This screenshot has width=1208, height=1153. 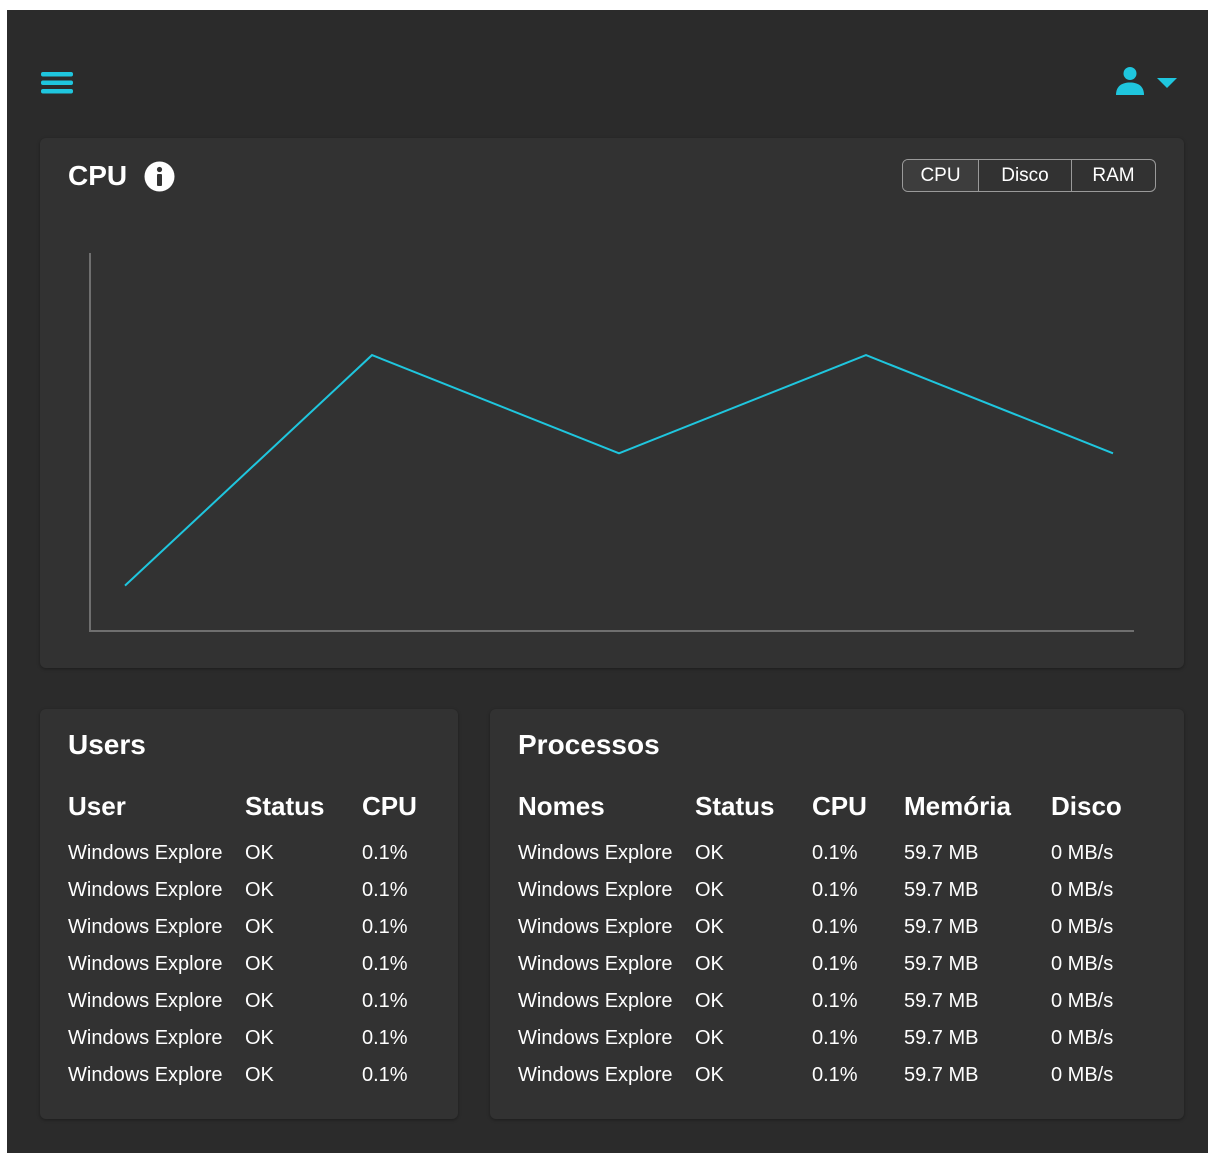 What do you see at coordinates (1086, 806) in the screenshot?
I see `column-header-disco: Disco` at bounding box center [1086, 806].